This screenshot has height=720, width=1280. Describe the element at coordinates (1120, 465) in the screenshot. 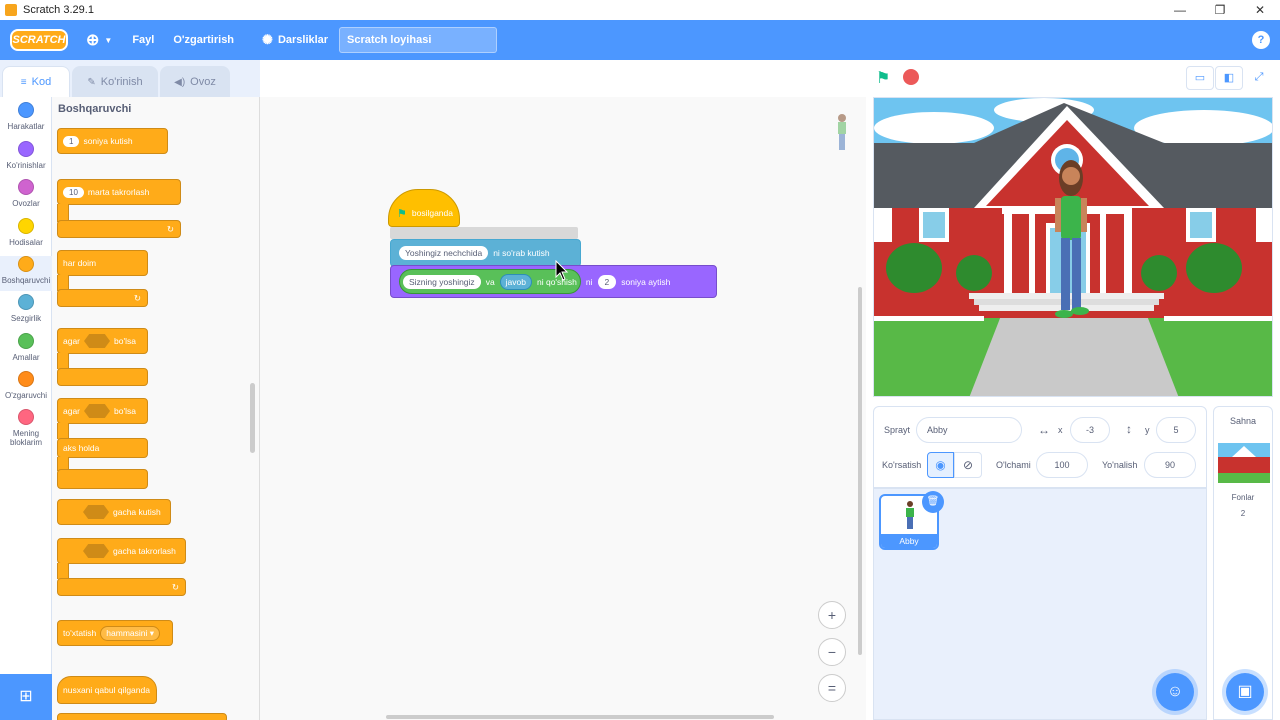

I see `direction-label: Yo'nalish` at that location.